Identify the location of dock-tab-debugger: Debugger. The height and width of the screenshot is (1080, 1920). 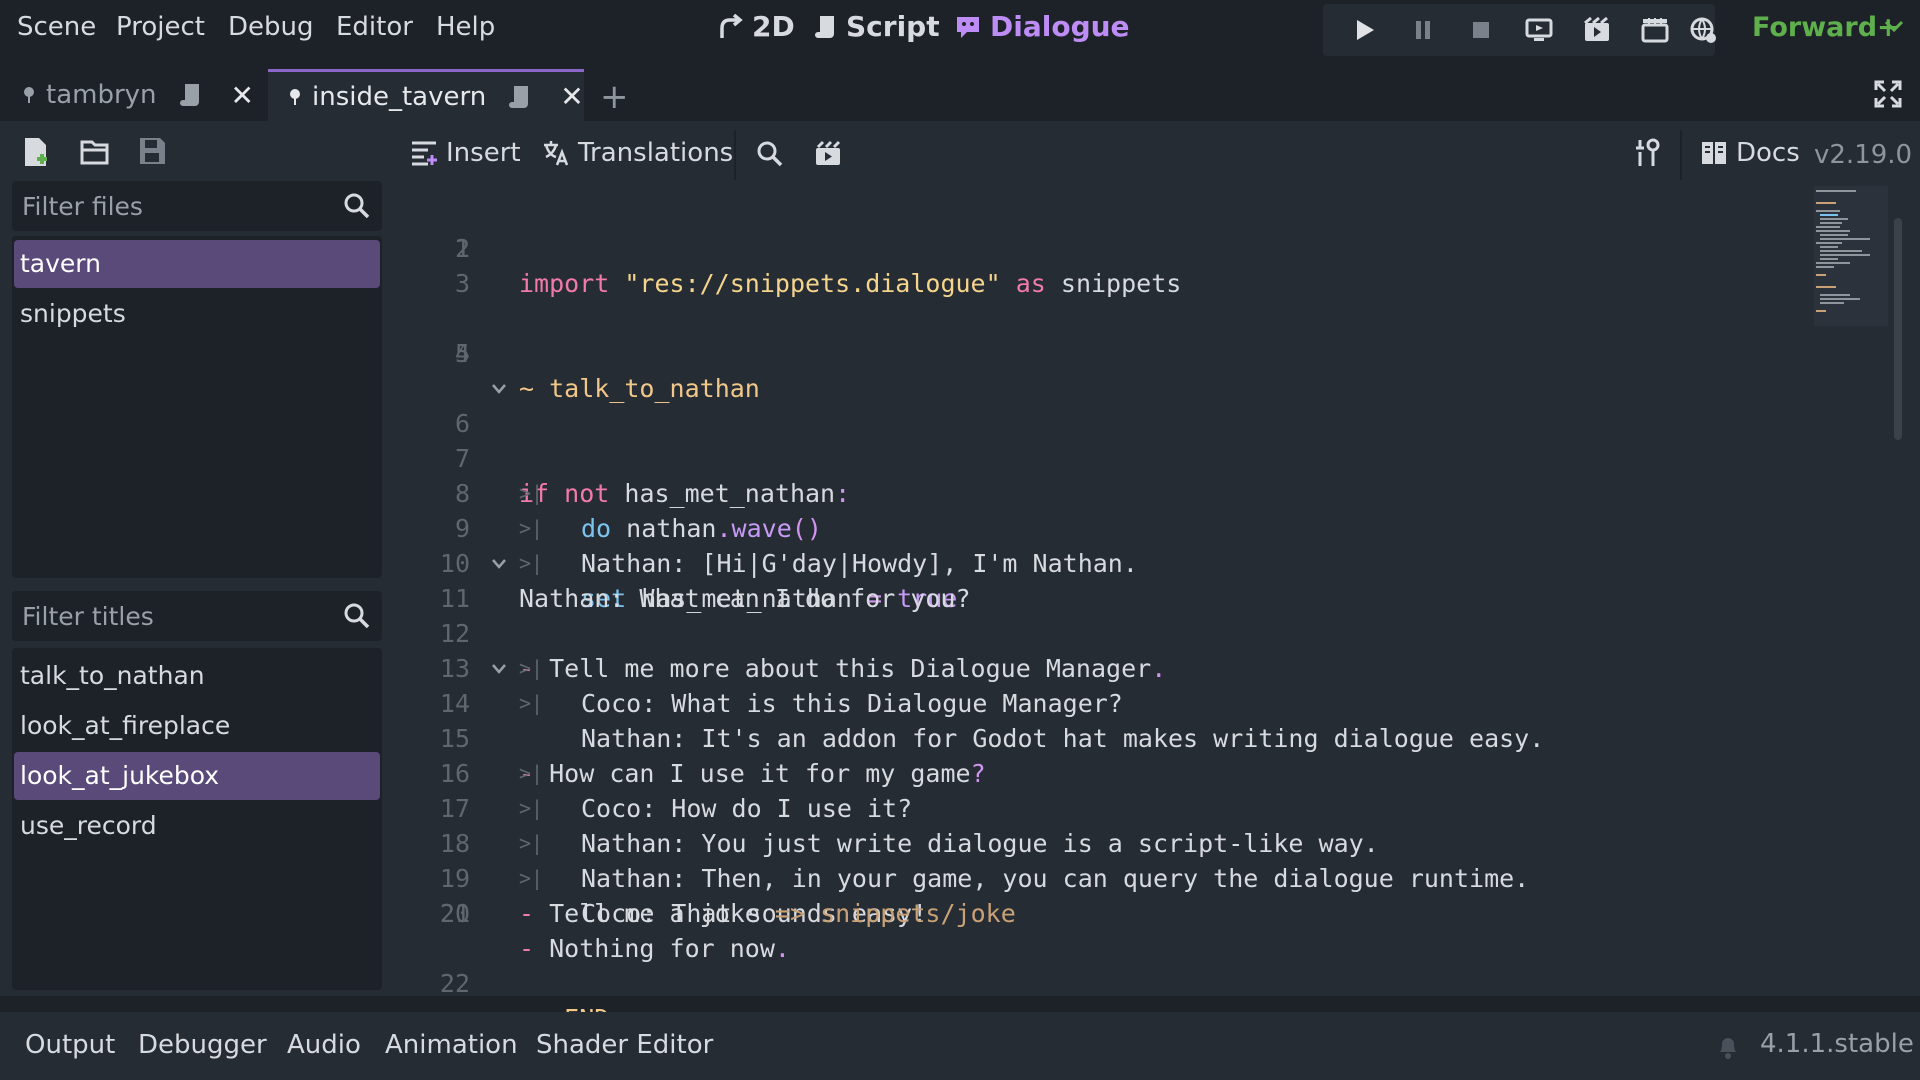
(202, 1045).